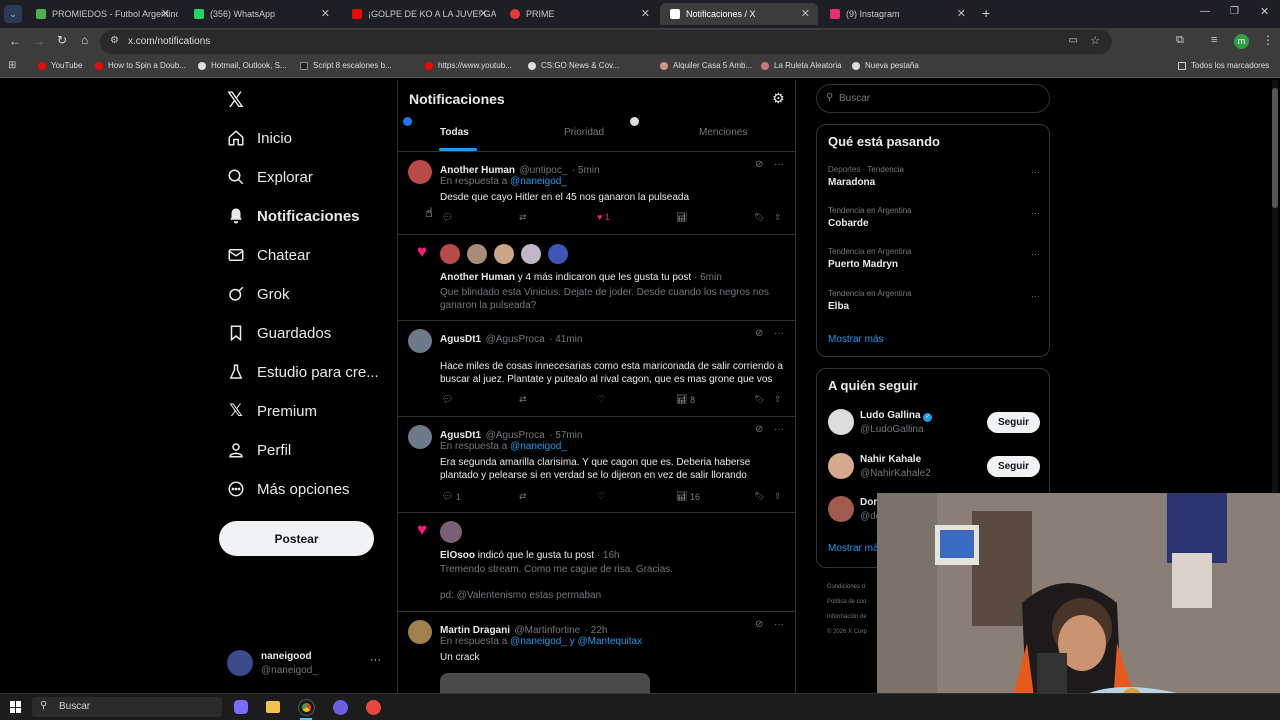 Image resolution: width=1280 pixels, height=720 pixels. I want to click on copilot-icon, so click(241, 707).